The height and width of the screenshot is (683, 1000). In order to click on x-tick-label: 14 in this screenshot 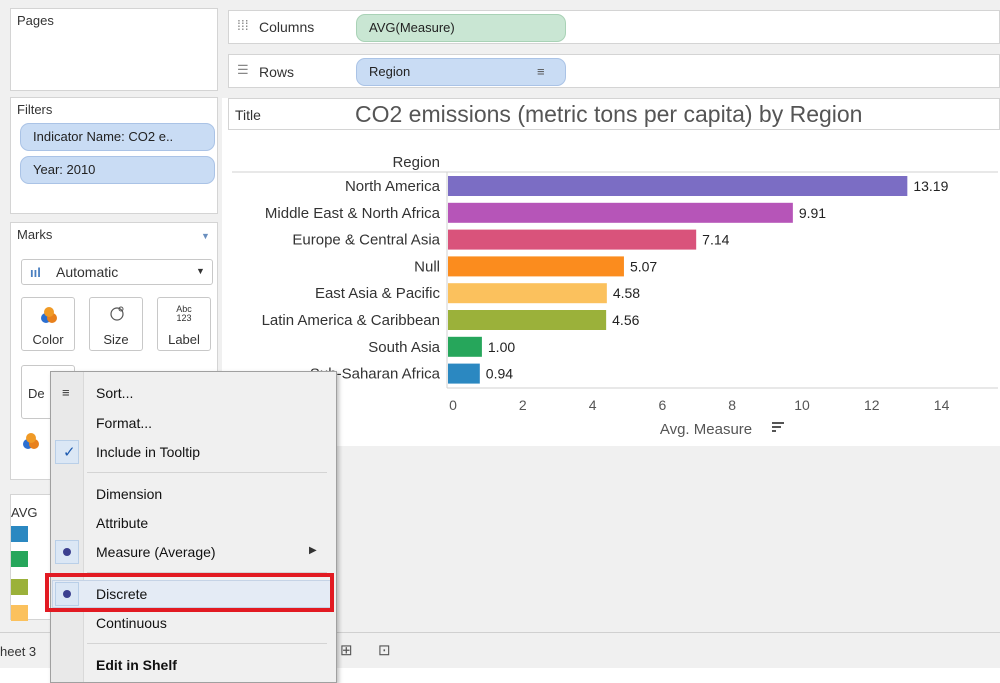, I will do `click(942, 405)`.